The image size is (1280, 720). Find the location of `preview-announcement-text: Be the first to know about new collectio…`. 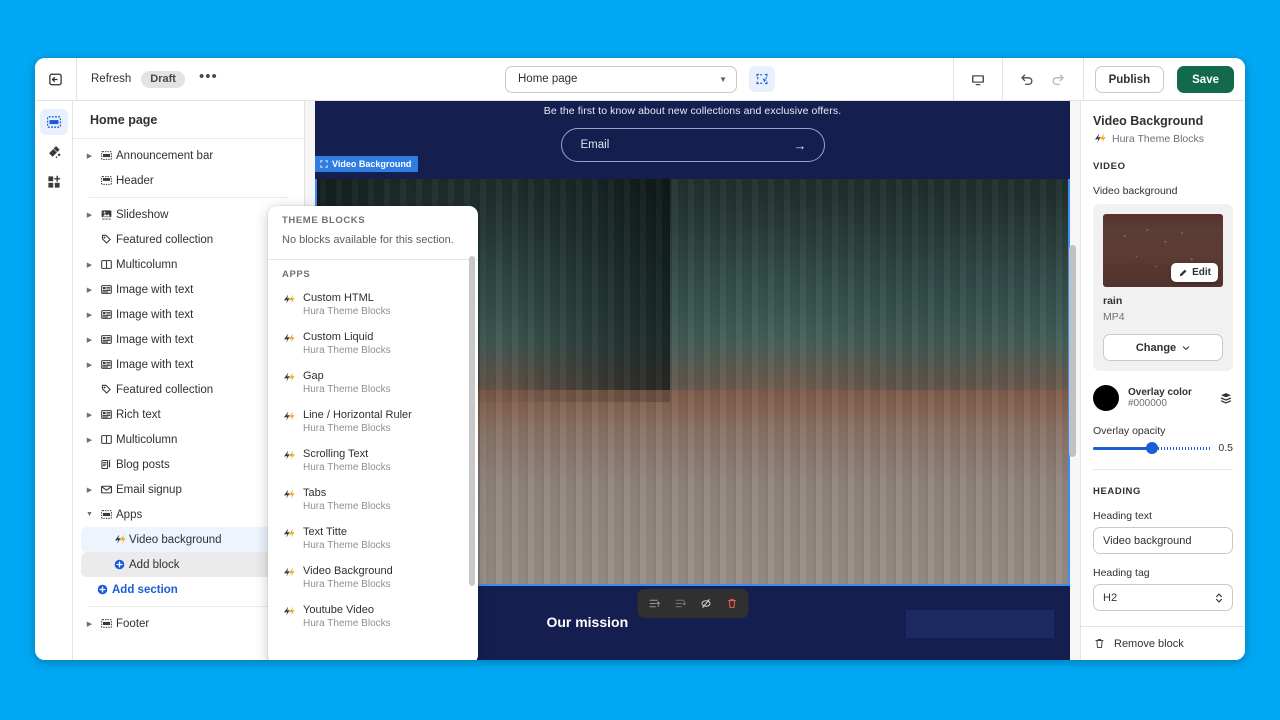

preview-announcement-text: Be the first to know about new collectio… is located at coordinates (692, 111).